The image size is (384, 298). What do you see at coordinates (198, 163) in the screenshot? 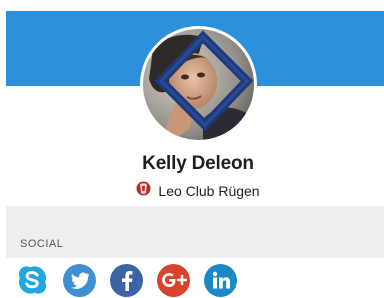
I see `profile-name: Kelly Deleon` at bounding box center [198, 163].